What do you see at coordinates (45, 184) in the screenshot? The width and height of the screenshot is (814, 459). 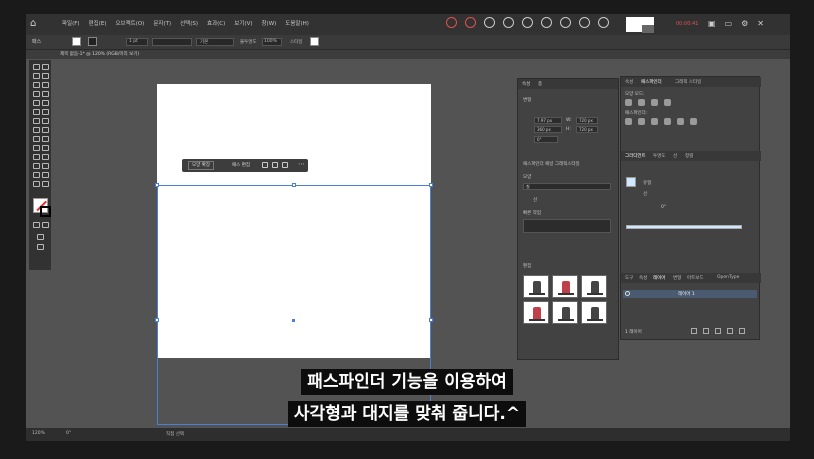 I see `zoom-tool-icon` at bounding box center [45, 184].